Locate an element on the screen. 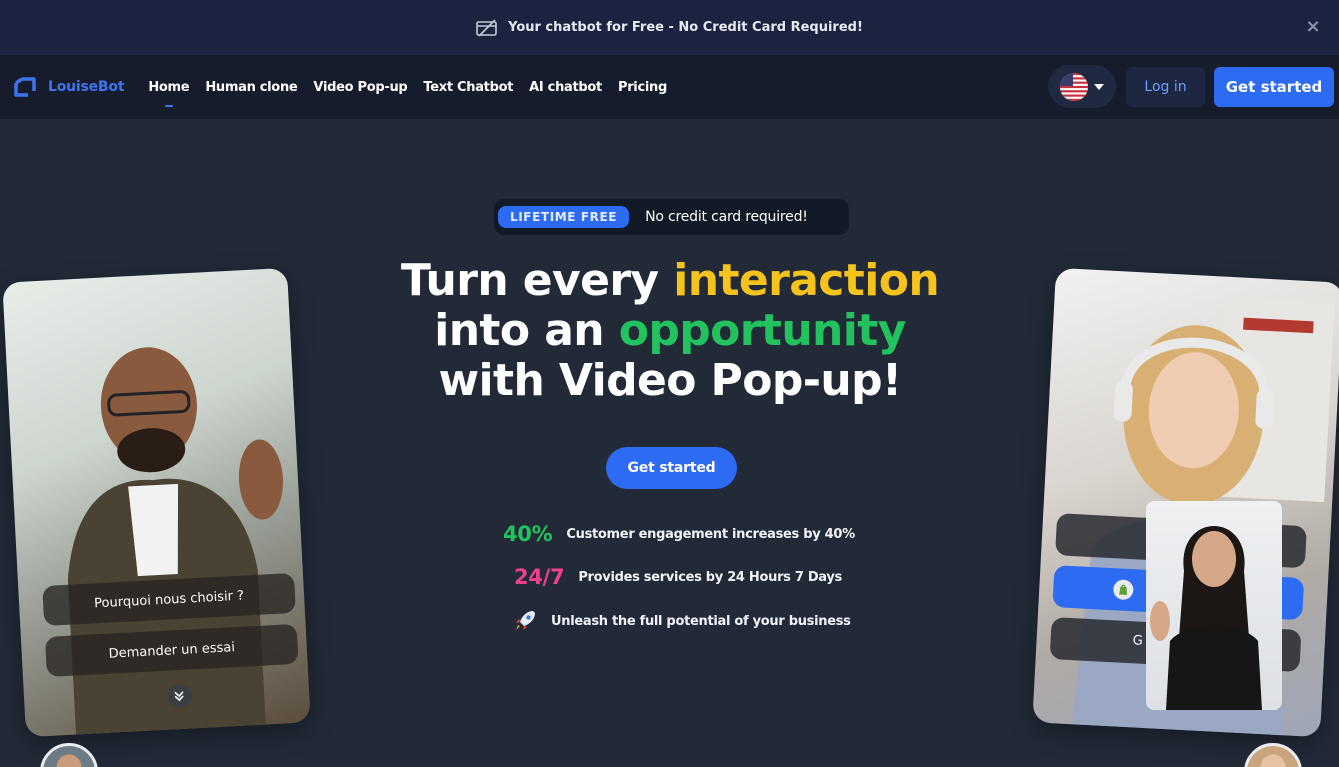 This screenshot has height=767, width=1339. lifetime-free-pill: LIFETIME FREE No credit card required! is located at coordinates (671, 217).